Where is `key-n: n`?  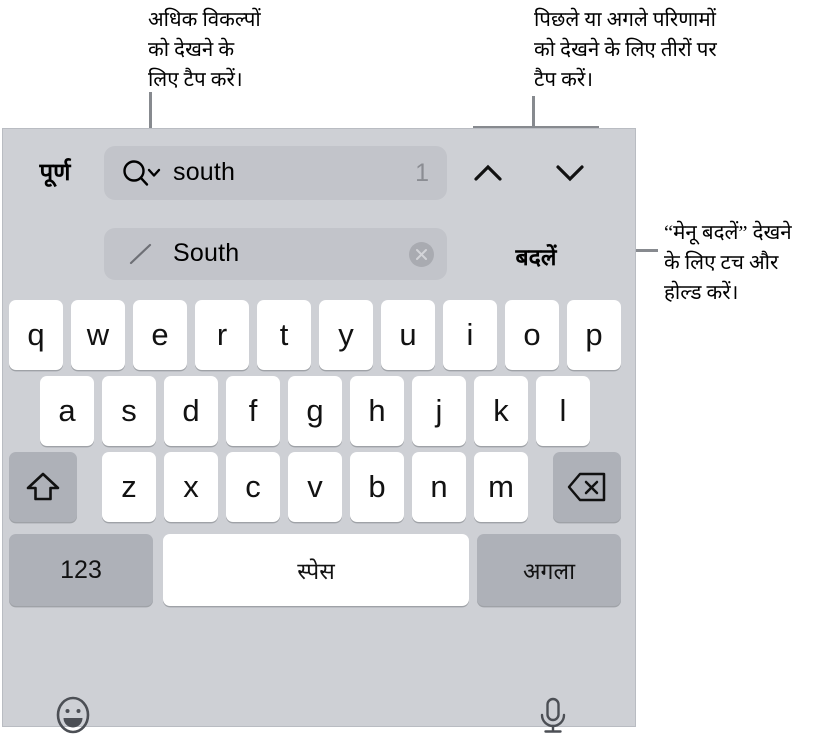 key-n: n is located at coordinates (439, 487).